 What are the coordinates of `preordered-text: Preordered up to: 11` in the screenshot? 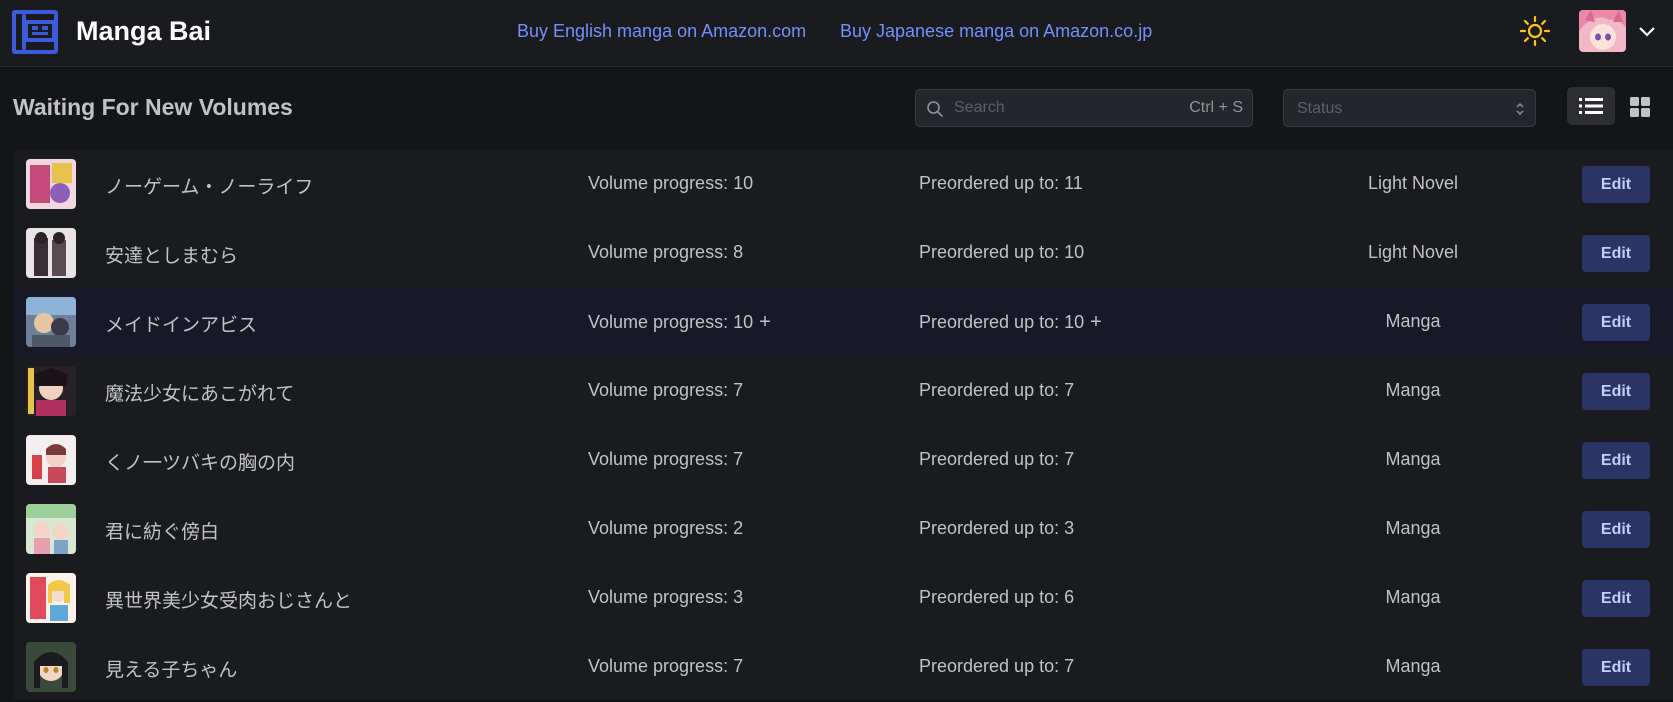 It's located at (1001, 183).